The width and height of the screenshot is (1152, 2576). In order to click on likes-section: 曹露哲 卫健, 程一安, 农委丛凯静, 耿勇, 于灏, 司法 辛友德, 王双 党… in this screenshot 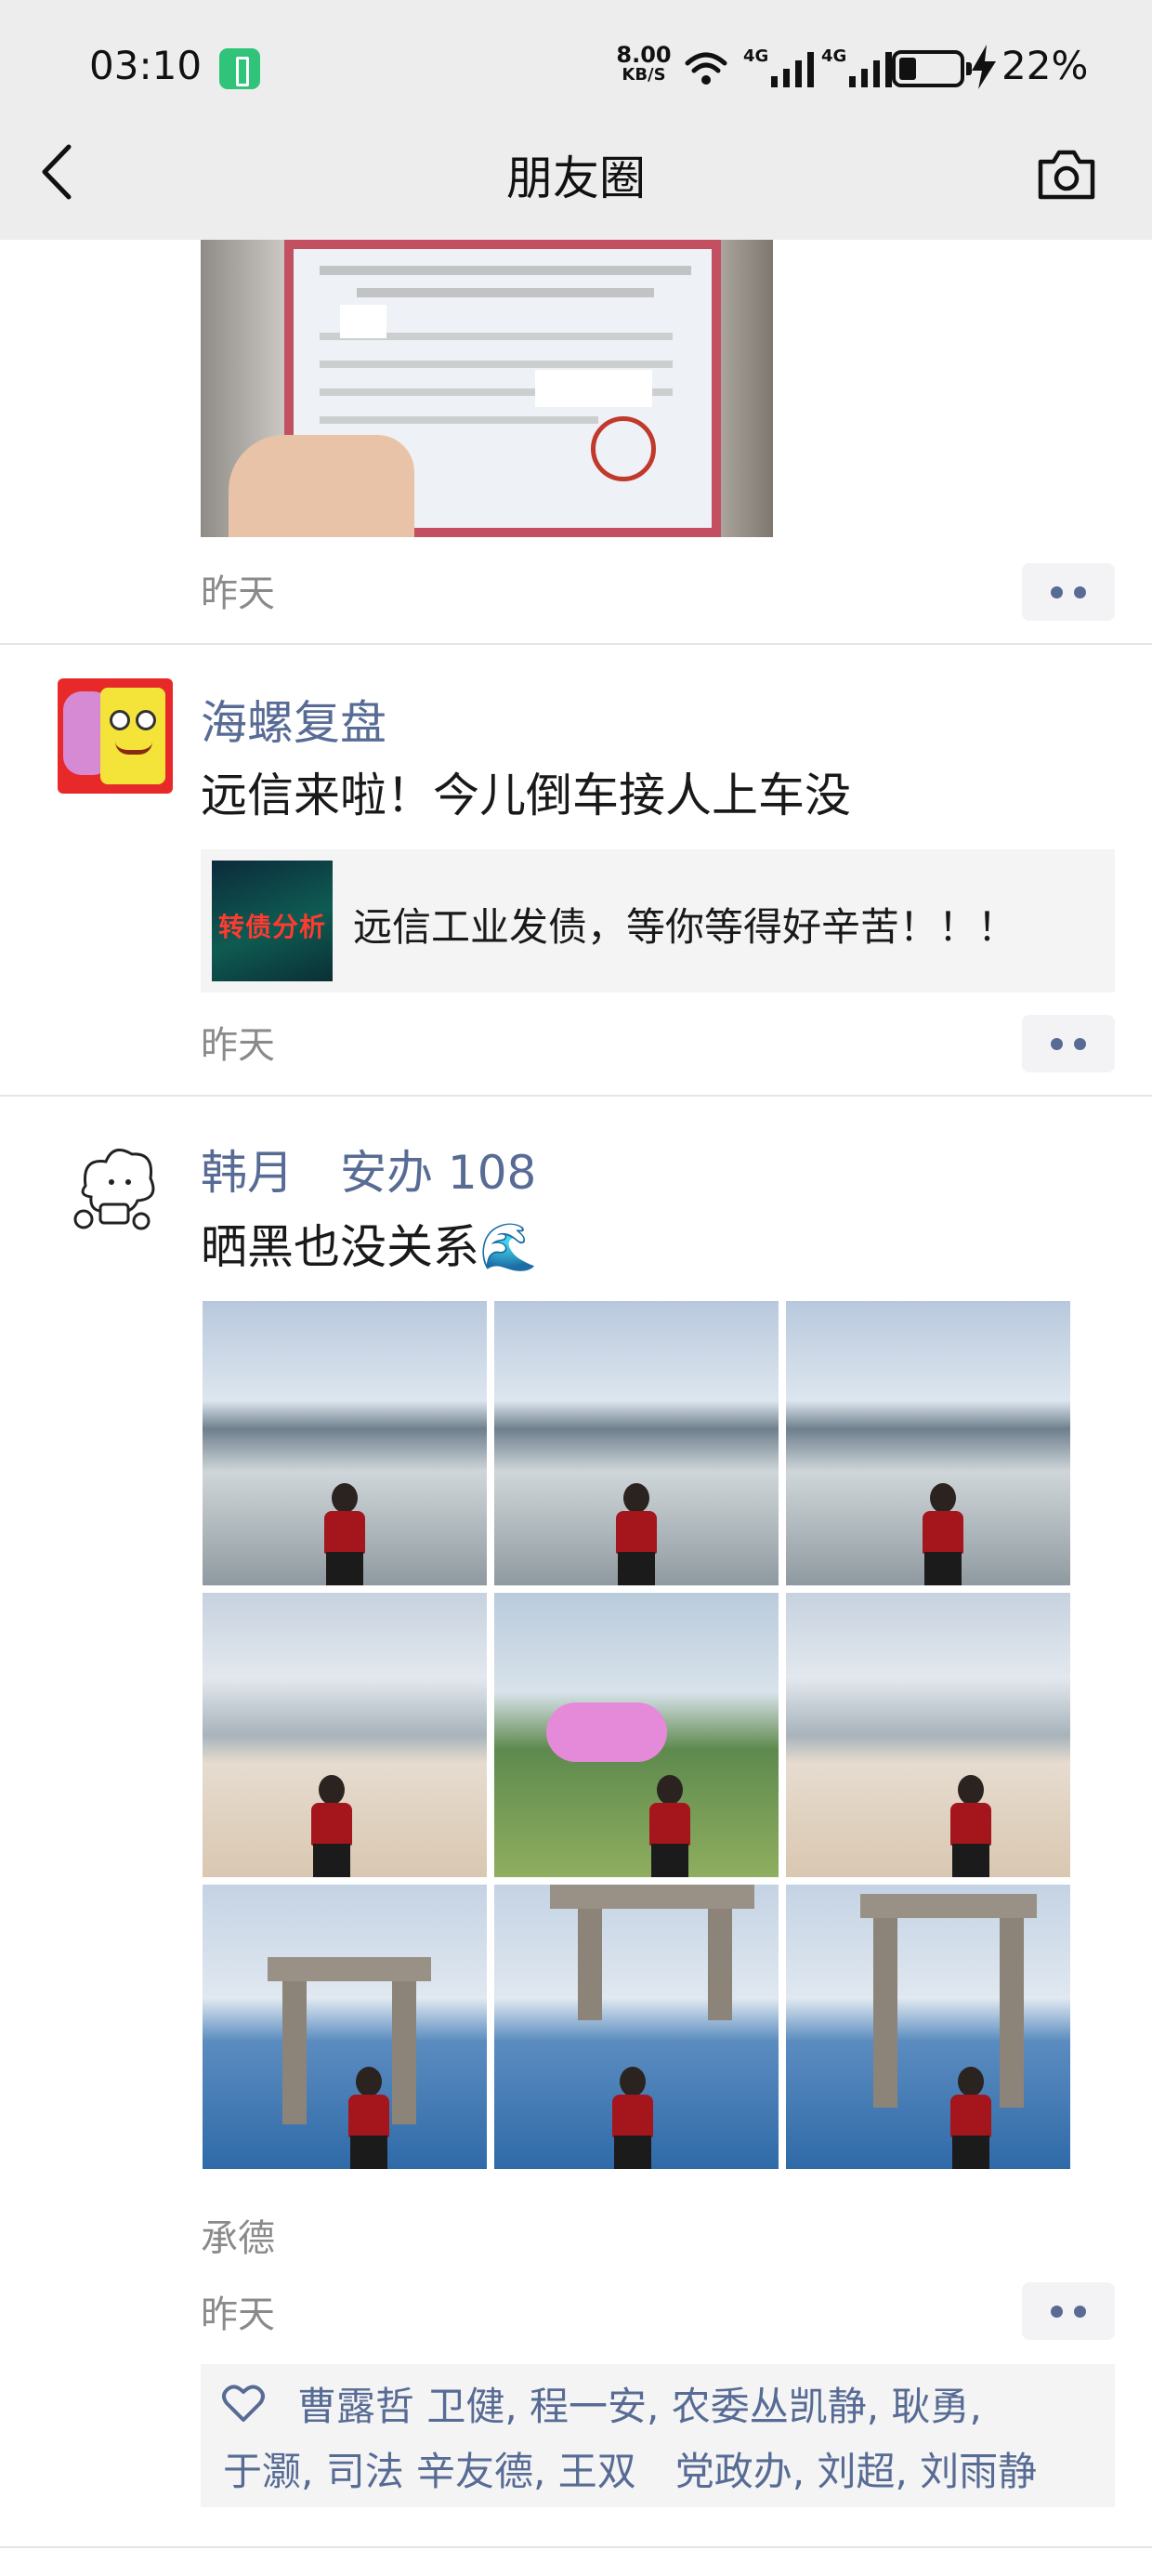, I will do `click(658, 2435)`.